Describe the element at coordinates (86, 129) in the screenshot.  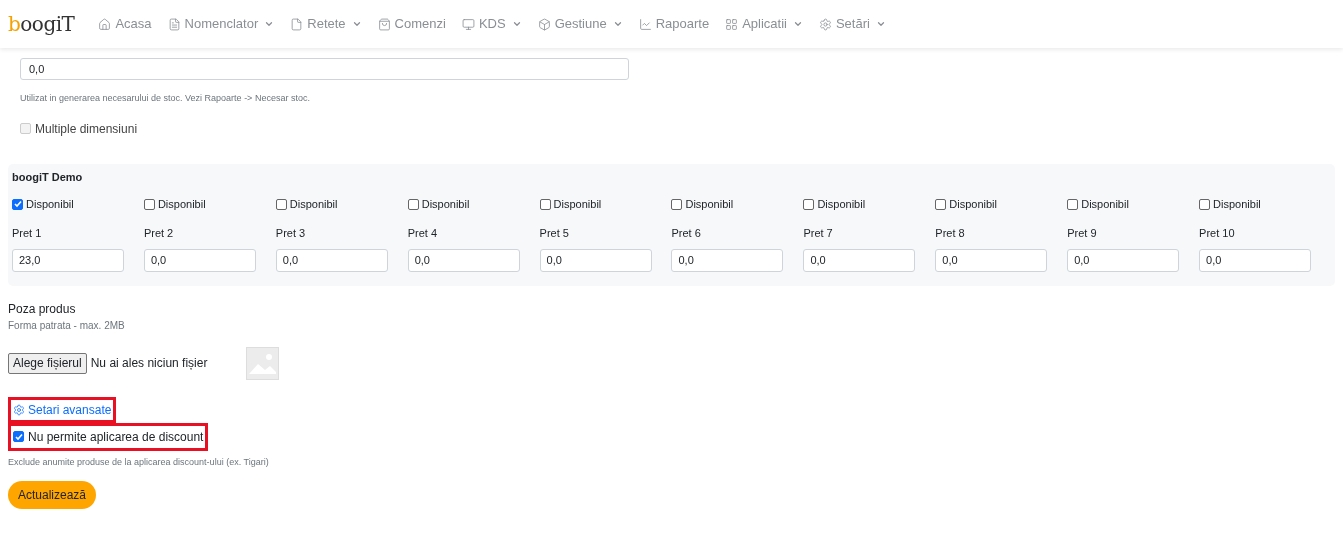
I see `checkbox-label: Multiple dimensiuni` at that location.